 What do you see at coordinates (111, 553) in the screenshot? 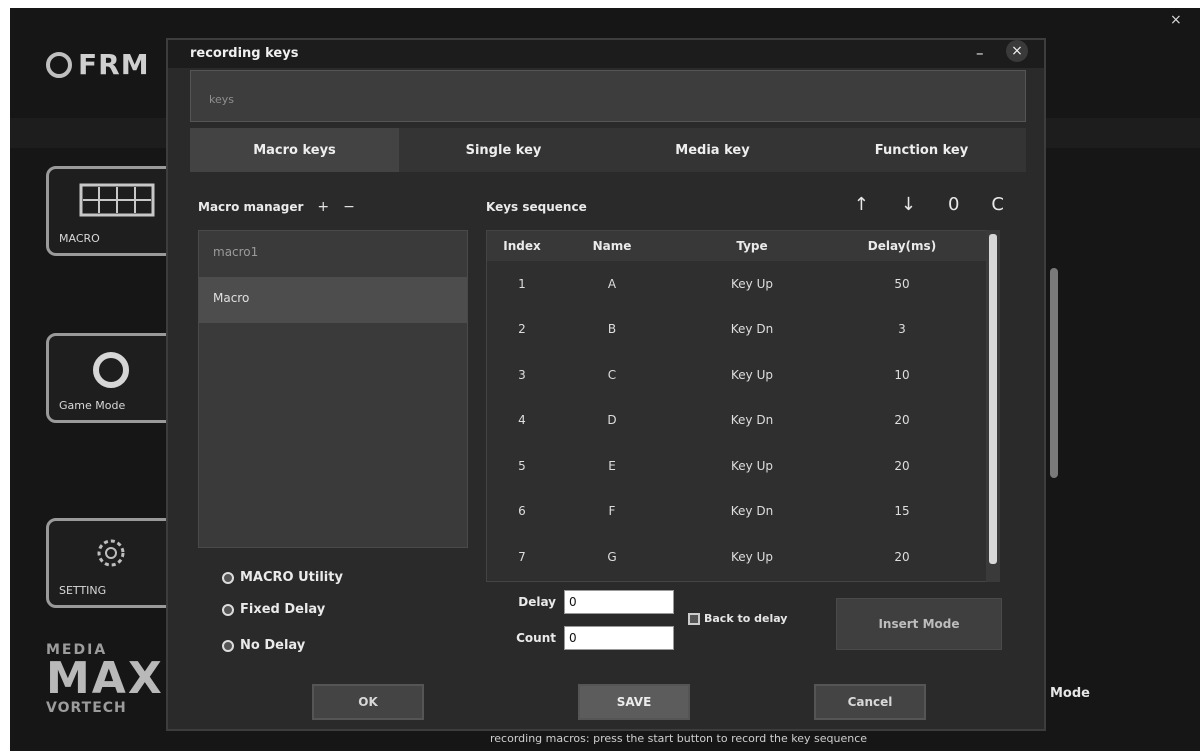
I see `gear-icon` at bounding box center [111, 553].